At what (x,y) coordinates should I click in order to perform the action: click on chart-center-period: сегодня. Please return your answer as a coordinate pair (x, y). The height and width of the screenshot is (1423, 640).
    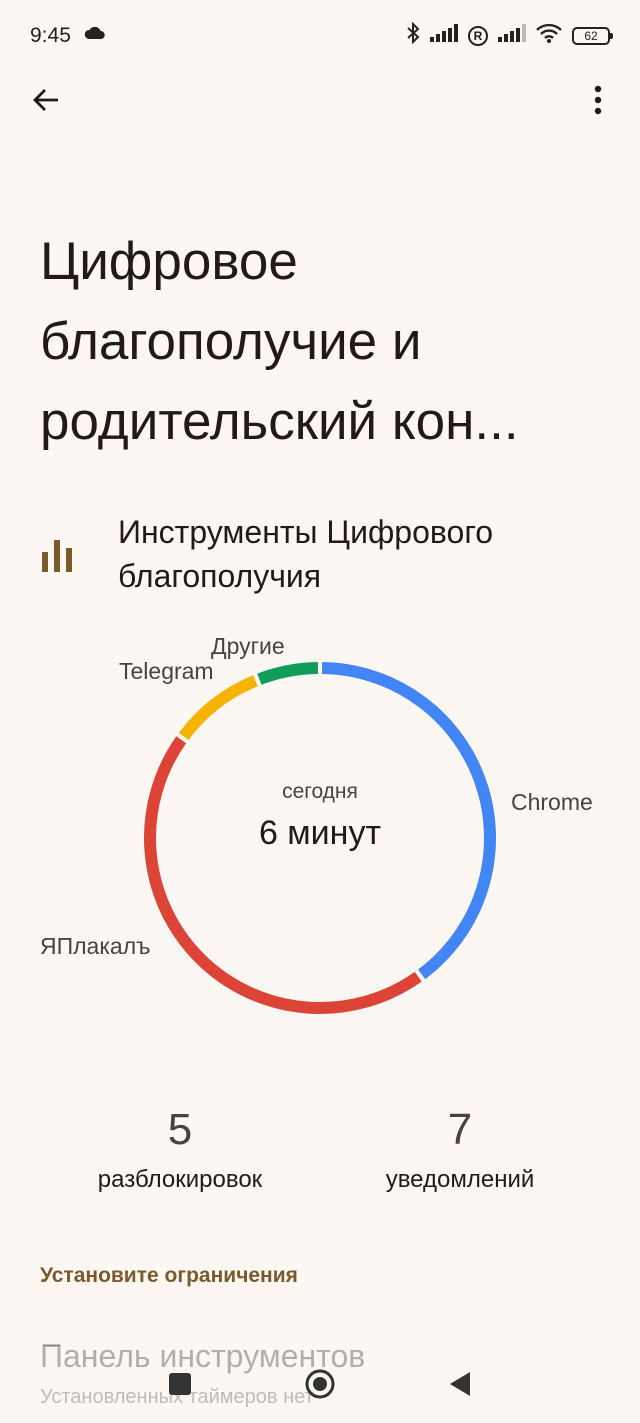
    Looking at the image, I should click on (320, 791).